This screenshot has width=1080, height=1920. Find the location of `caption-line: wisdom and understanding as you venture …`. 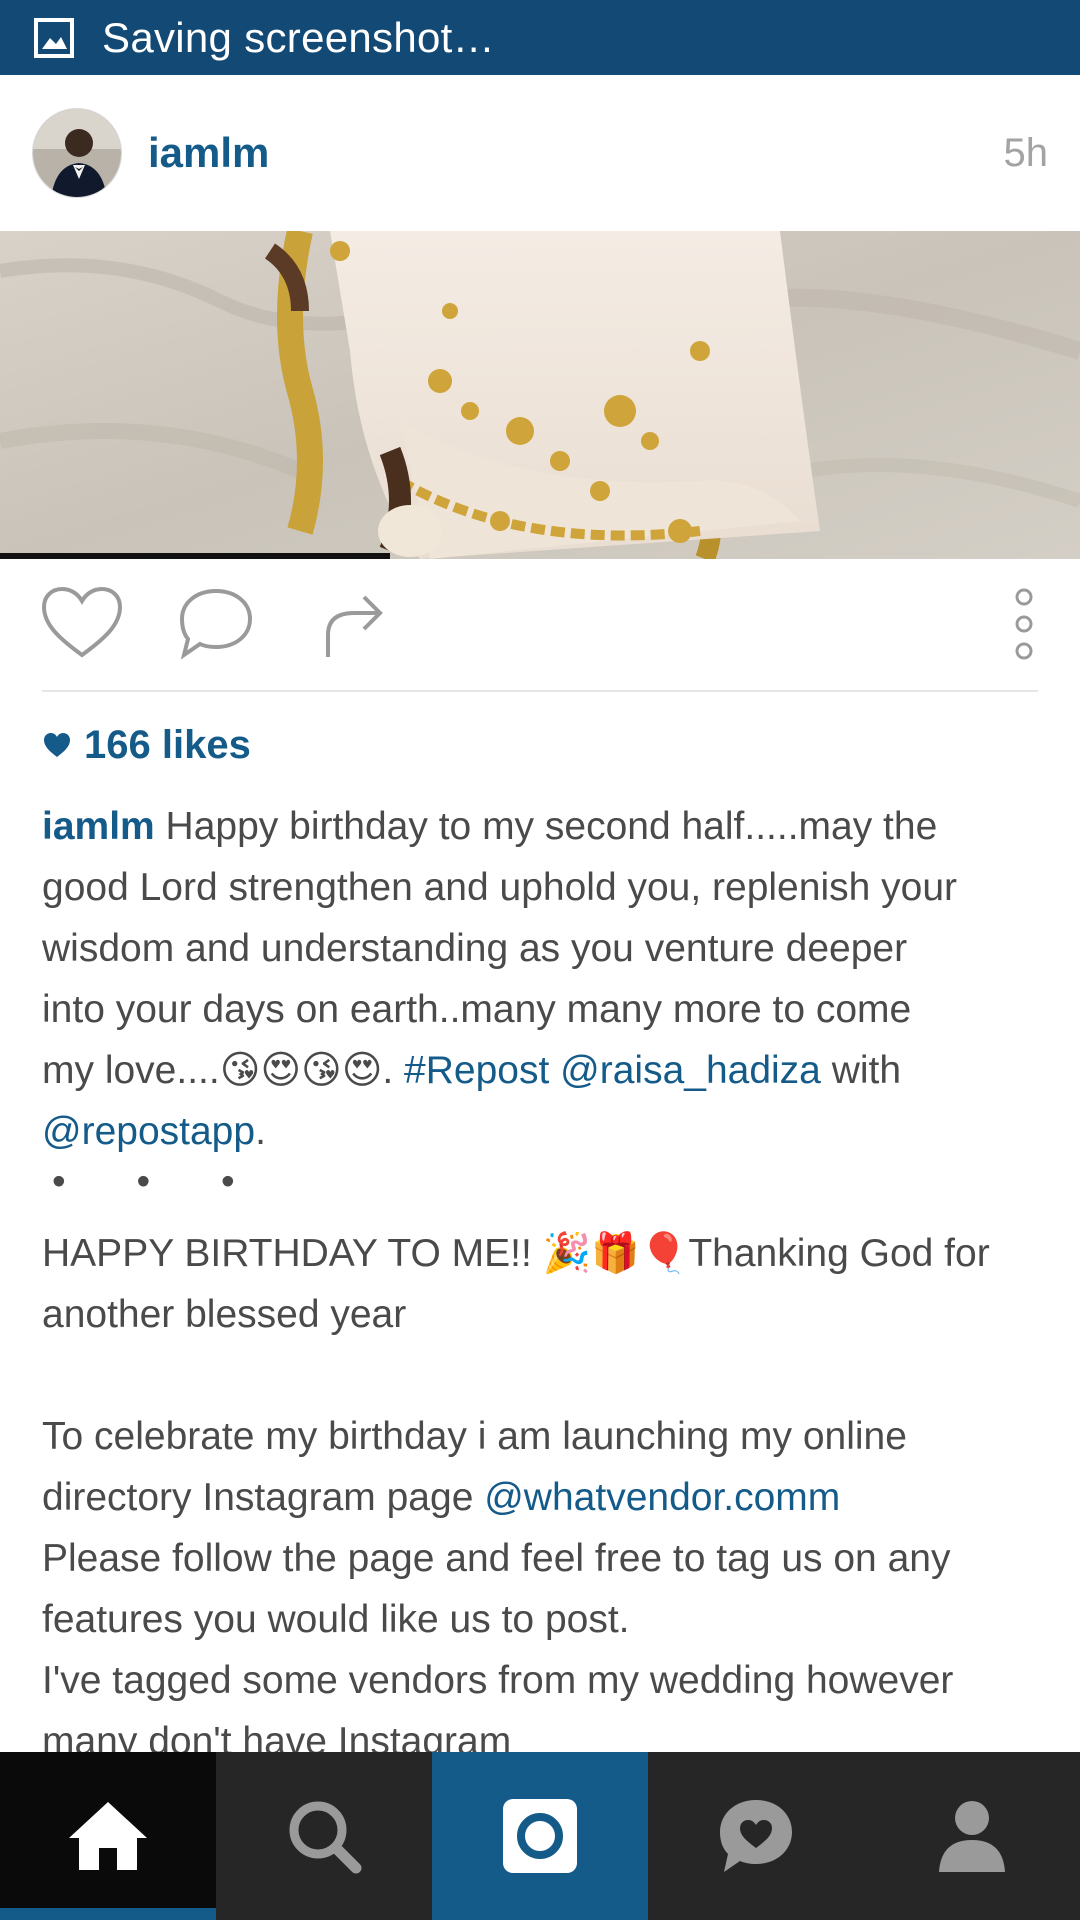

caption-line: wisdom and understanding as you venture … is located at coordinates (475, 948).